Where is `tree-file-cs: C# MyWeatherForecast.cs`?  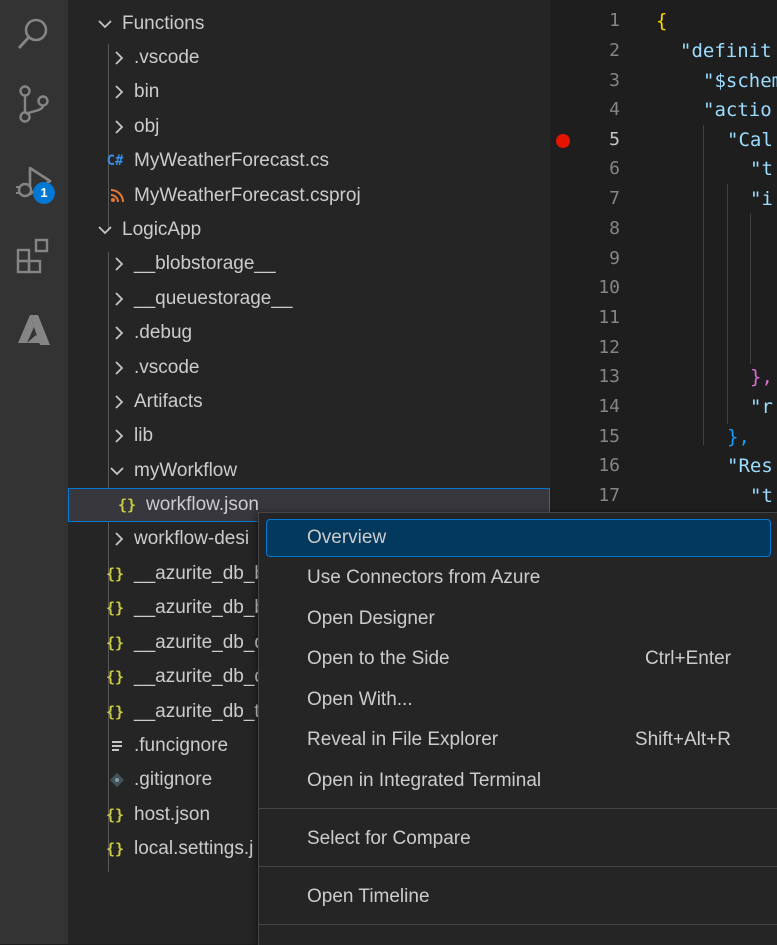 tree-file-cs: C# MyWeatherForecast.cs is located at coordinates (309, 161).